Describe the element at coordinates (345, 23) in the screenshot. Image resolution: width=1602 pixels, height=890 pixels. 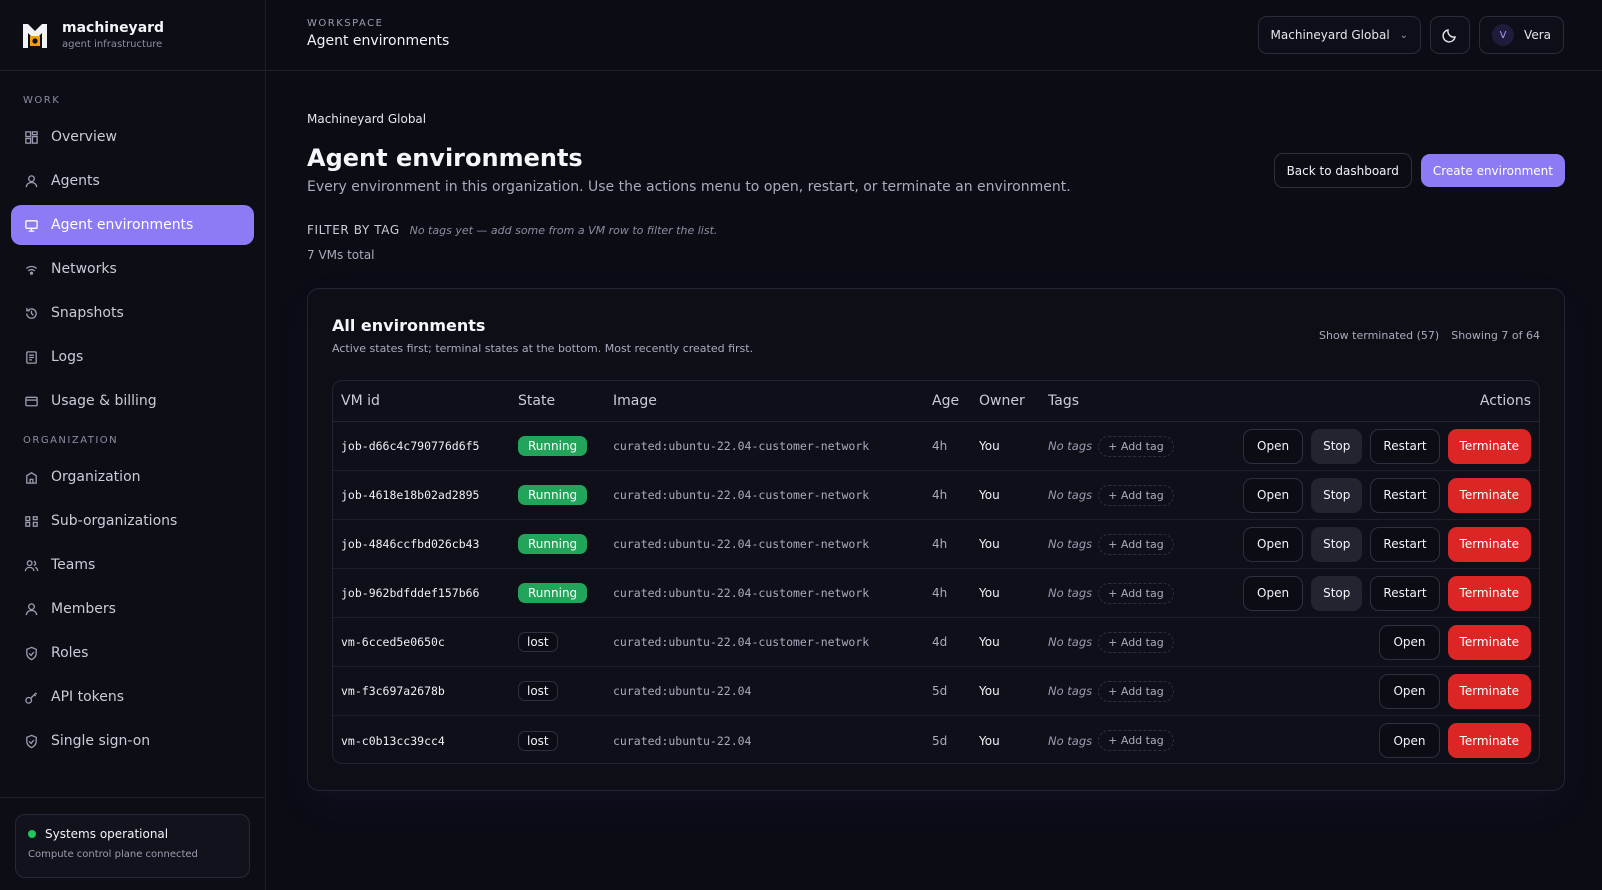
I see `workspace-eyebrow: WORKSPACE` at that location.